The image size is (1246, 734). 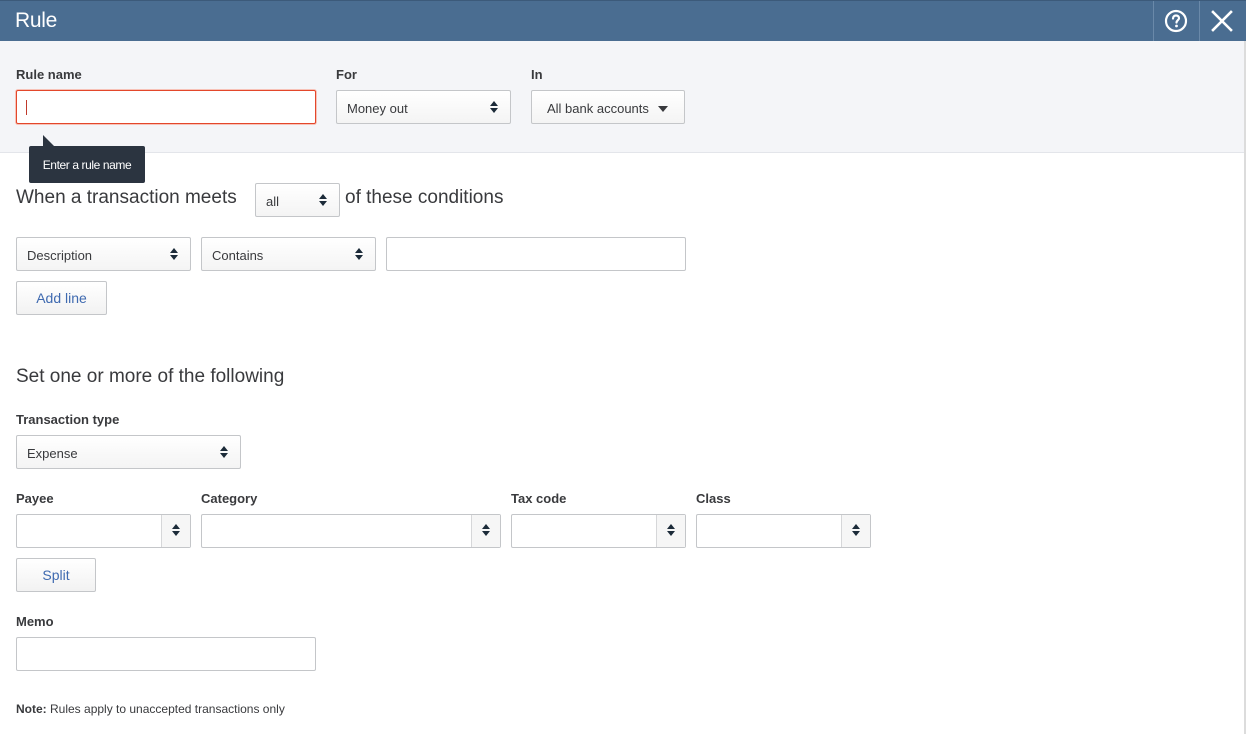 What do you see at coordinates (598, 531) in the screenshot?
I see `tax-code-combobox` at bounding box center [598, 531].